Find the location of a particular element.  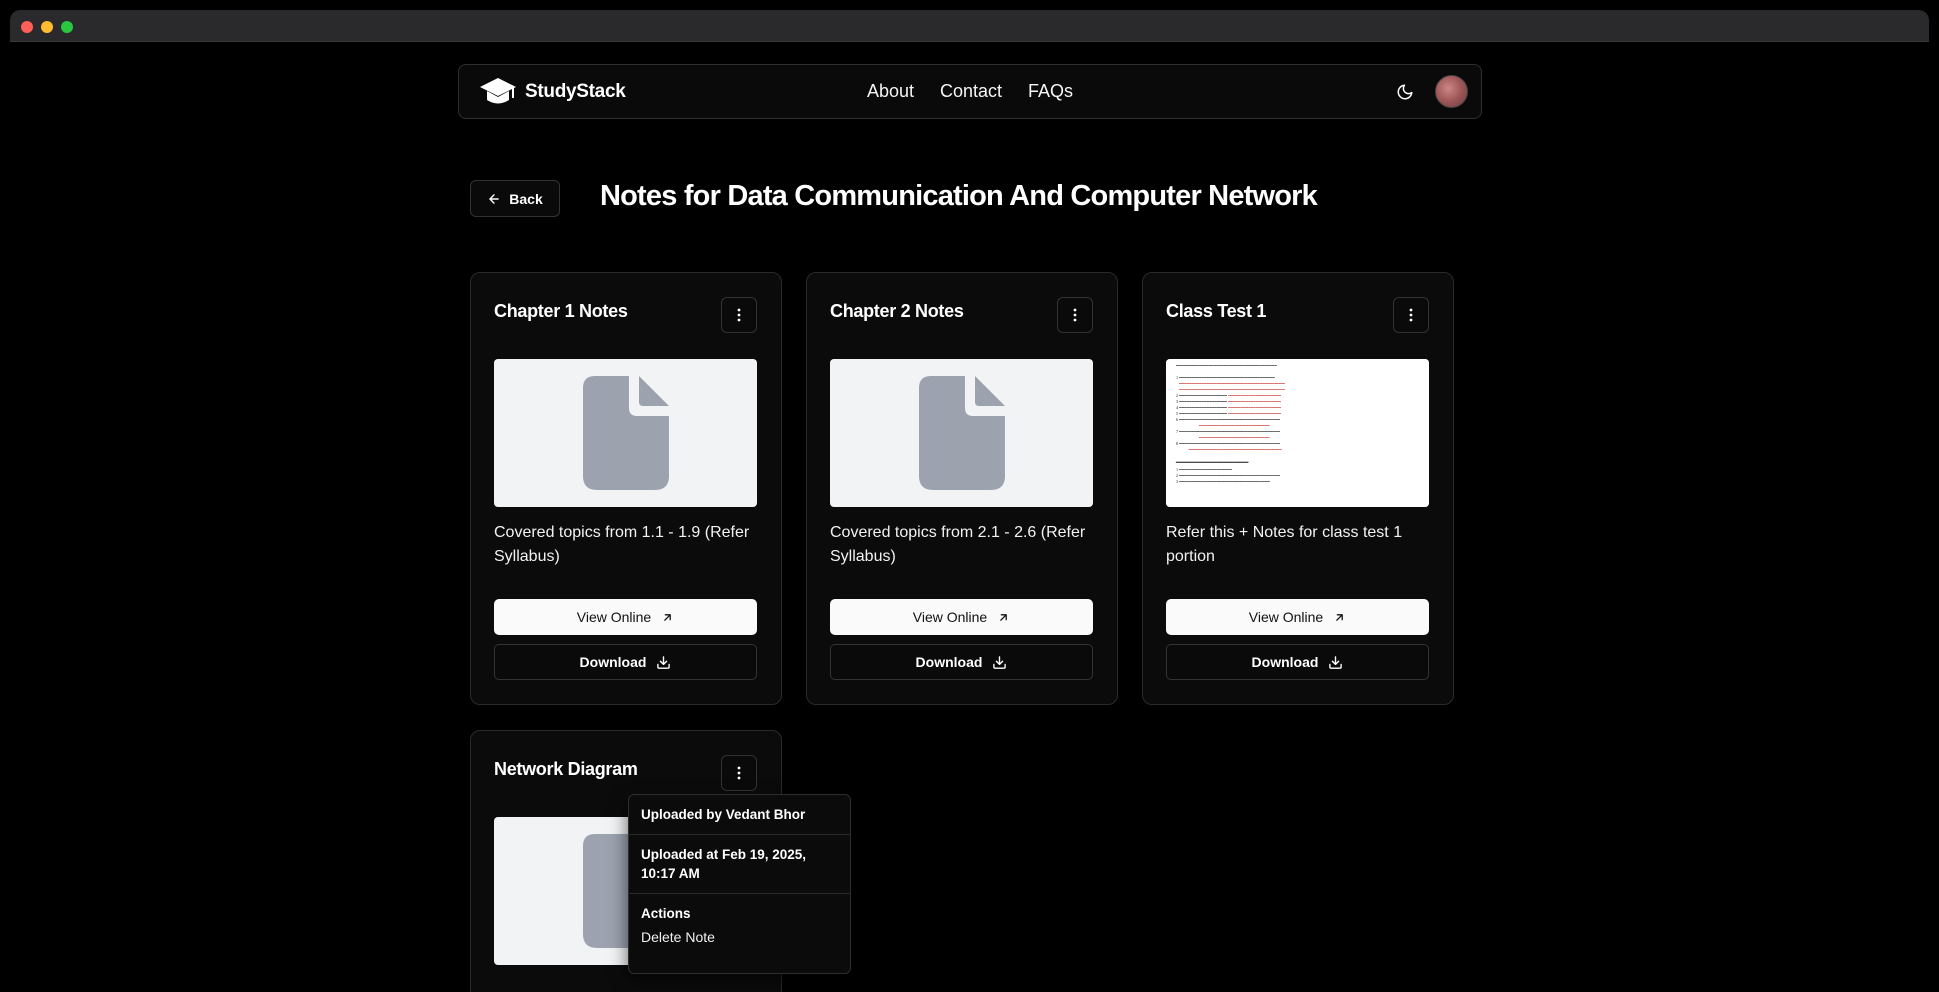

card-title: Chapter 2 Notes is located at coordinates (897, 311).